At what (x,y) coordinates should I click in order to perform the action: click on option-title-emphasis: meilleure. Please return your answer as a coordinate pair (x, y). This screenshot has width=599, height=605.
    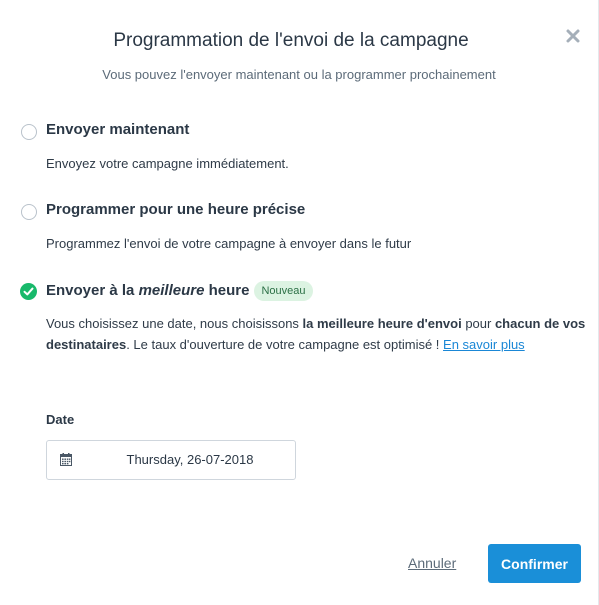
    Looking at the image, I should click on (171, 290).